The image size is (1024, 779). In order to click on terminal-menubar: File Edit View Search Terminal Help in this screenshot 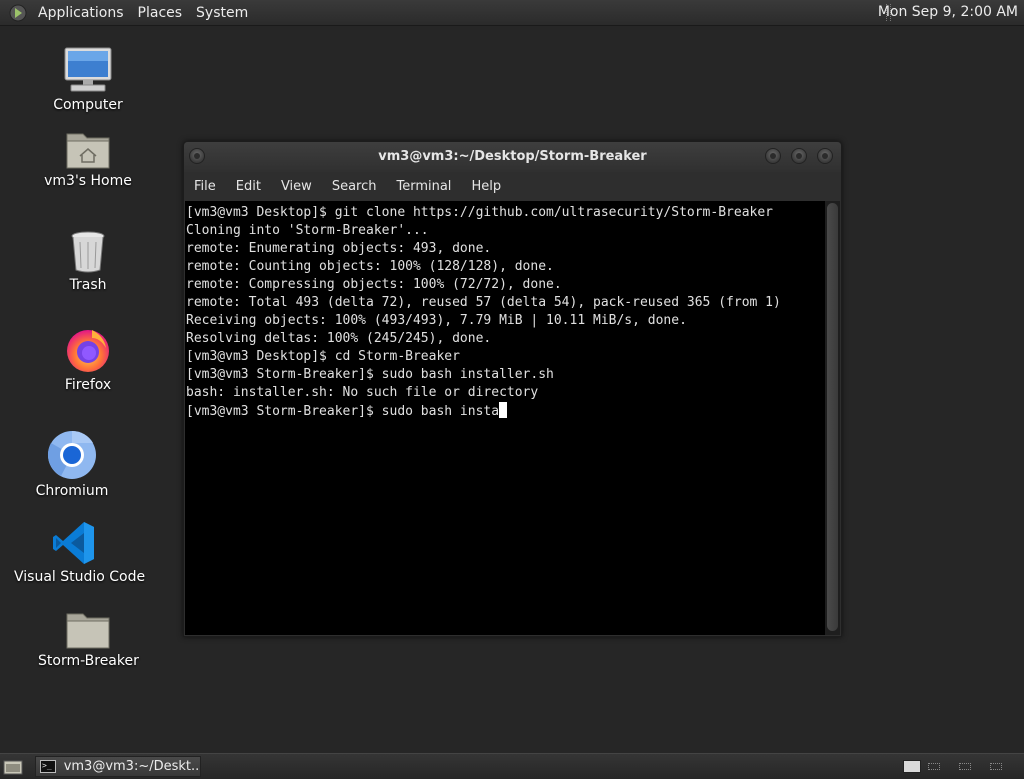, I will do `click(512, 186)`.